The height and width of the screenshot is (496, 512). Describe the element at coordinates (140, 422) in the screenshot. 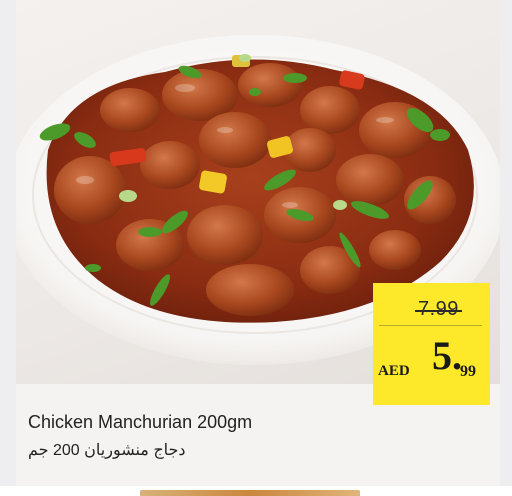

I see `product-name-english: Chicken Manchurian 200gm` at that location.